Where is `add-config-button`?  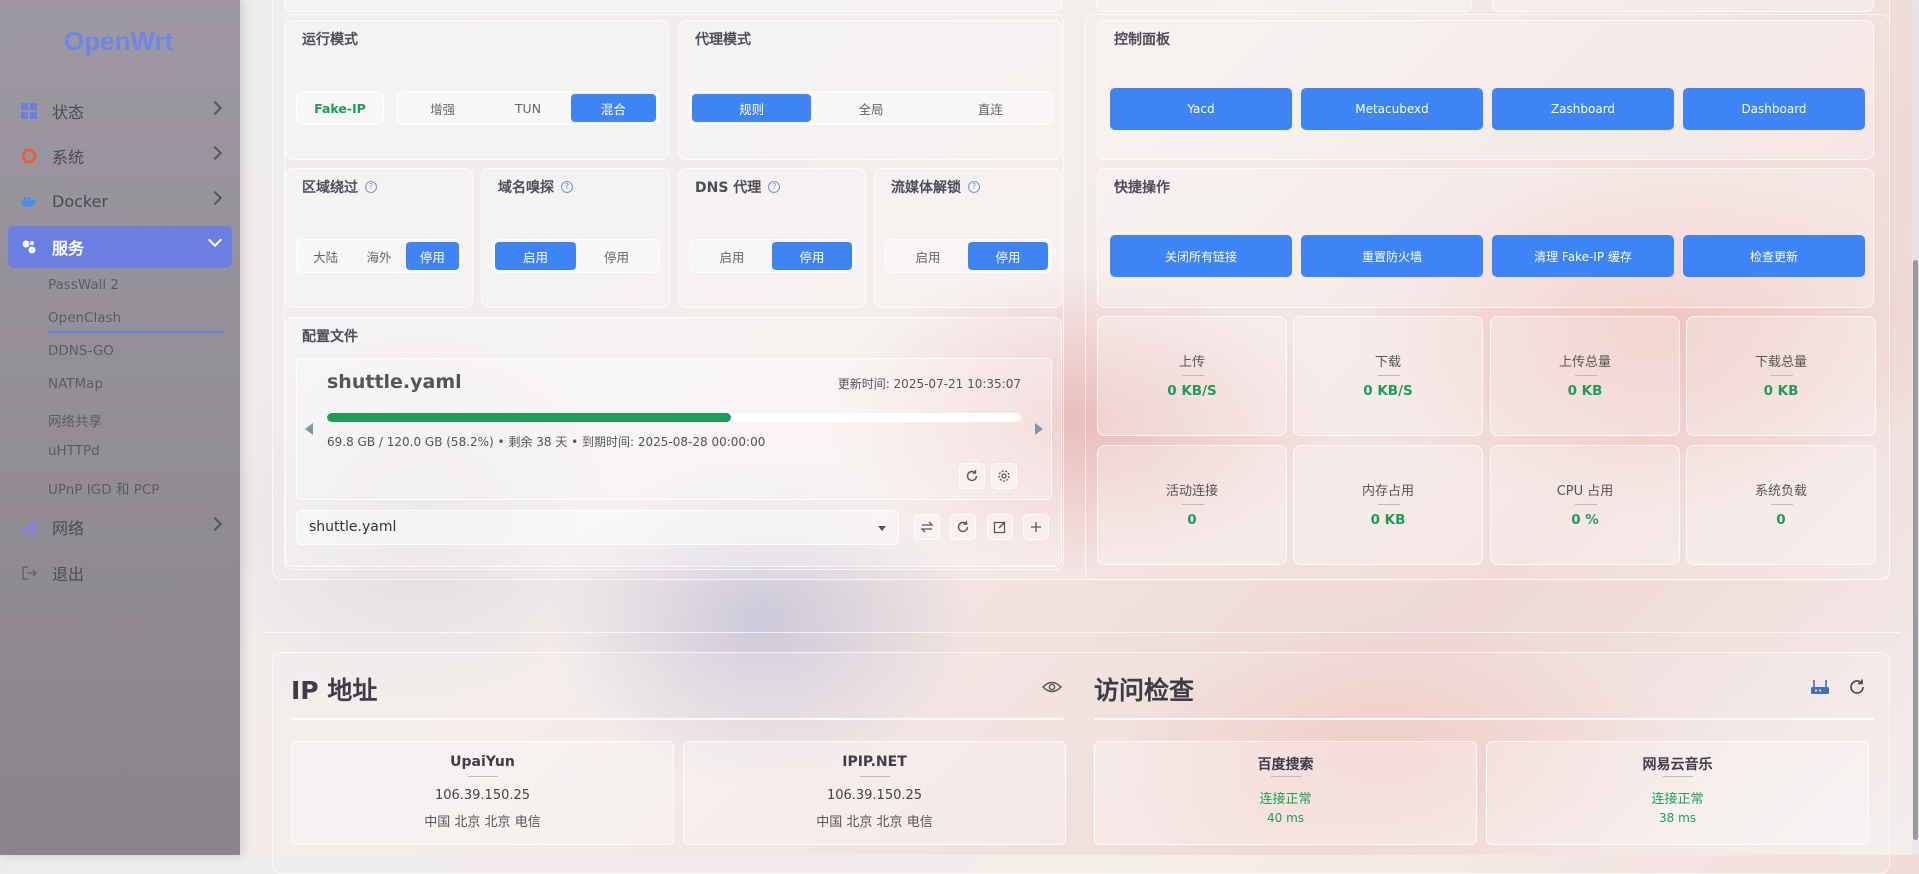
add-config-button is located at coordinates (1036, 527).